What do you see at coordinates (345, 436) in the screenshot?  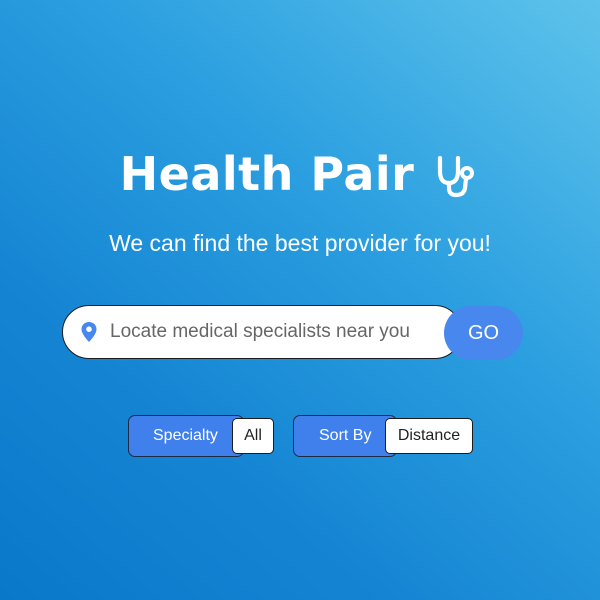 I see `sort-by-button: Sort By` at bounding box center [345, 436].